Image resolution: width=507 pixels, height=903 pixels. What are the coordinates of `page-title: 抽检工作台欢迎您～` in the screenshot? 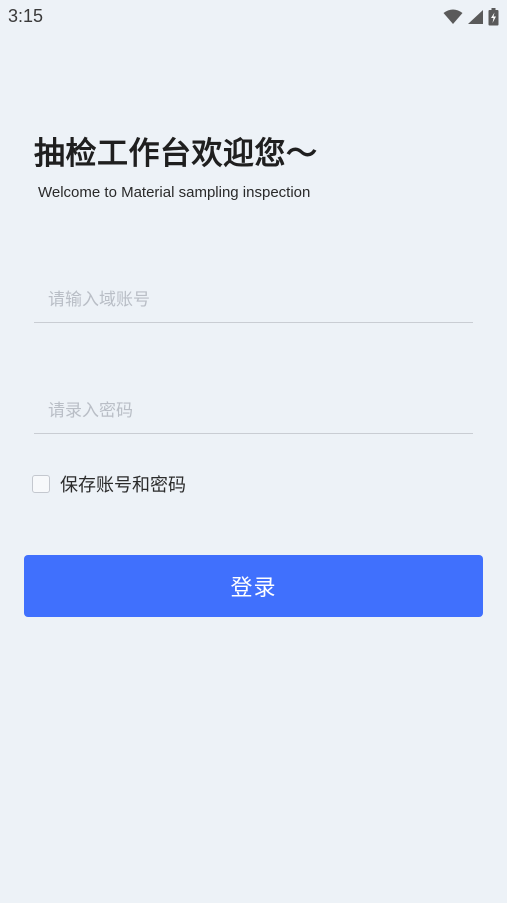 It's located at (176, 154).